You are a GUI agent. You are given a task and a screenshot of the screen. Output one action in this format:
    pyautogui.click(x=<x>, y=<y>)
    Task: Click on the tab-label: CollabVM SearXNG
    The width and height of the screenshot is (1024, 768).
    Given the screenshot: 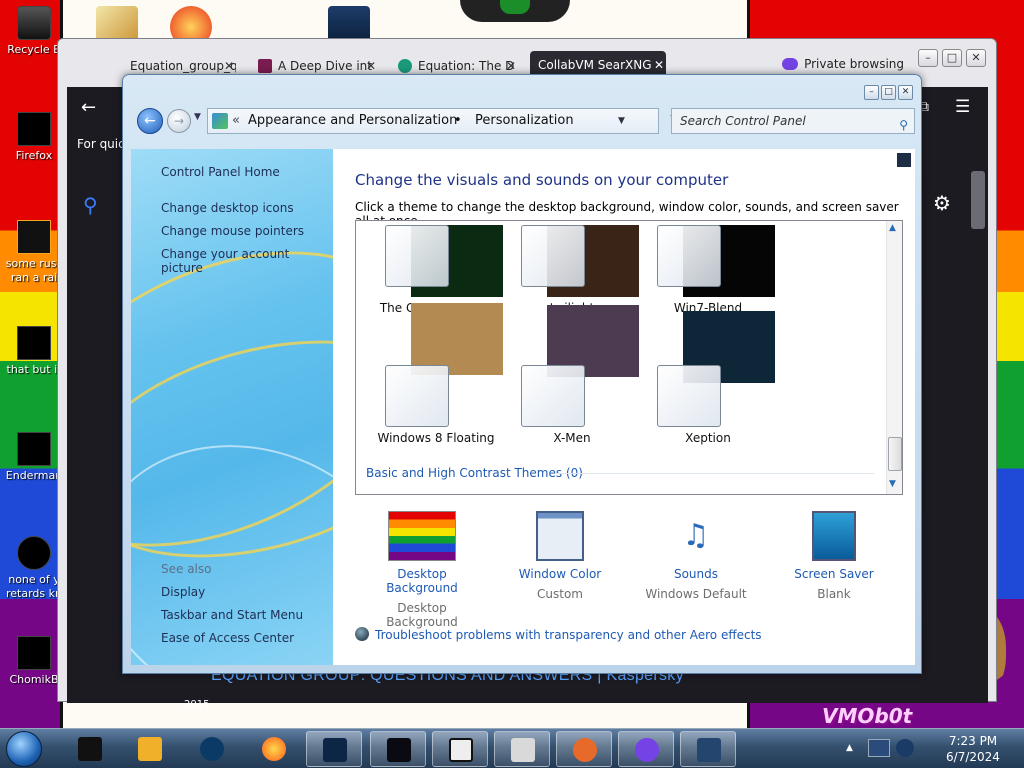 What is the action you would take?
    pyautogui.click(x=595, y=65)
    